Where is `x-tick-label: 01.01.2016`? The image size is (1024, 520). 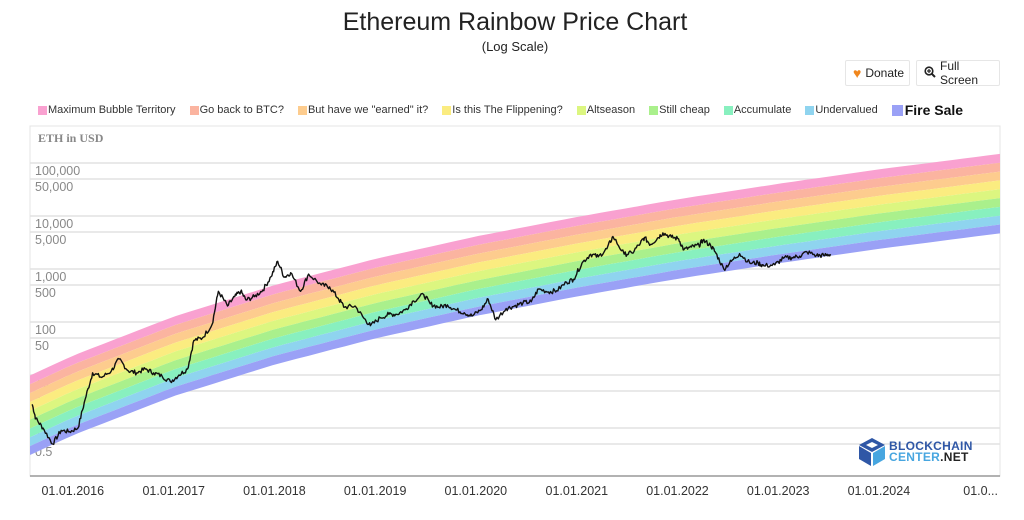 x-tick-label: 01.01.2016 is located at coordinates (72, 491).